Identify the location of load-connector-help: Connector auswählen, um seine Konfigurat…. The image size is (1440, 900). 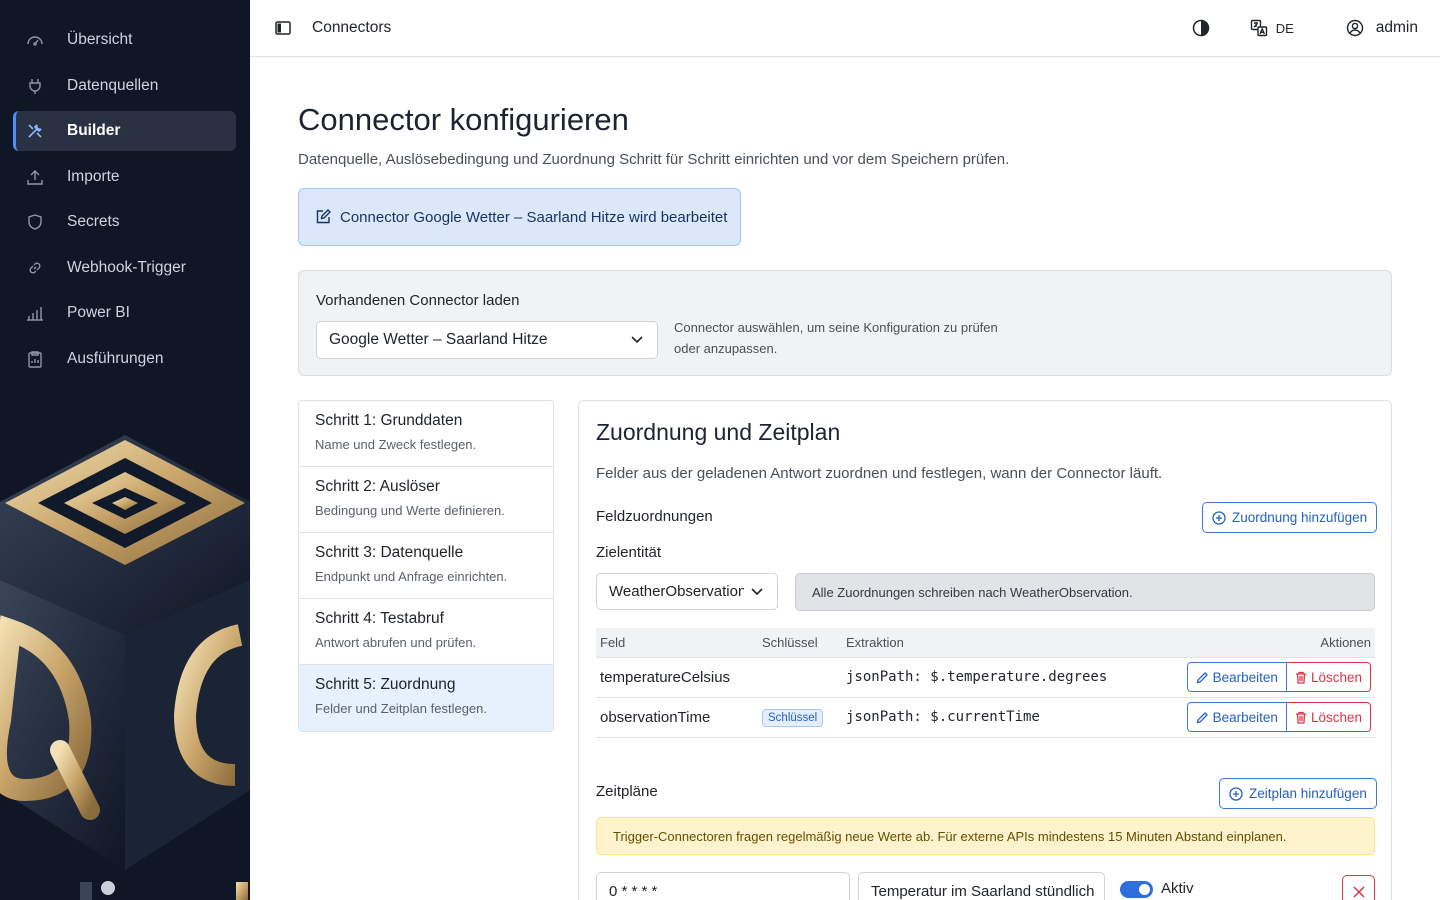
(836, 338).